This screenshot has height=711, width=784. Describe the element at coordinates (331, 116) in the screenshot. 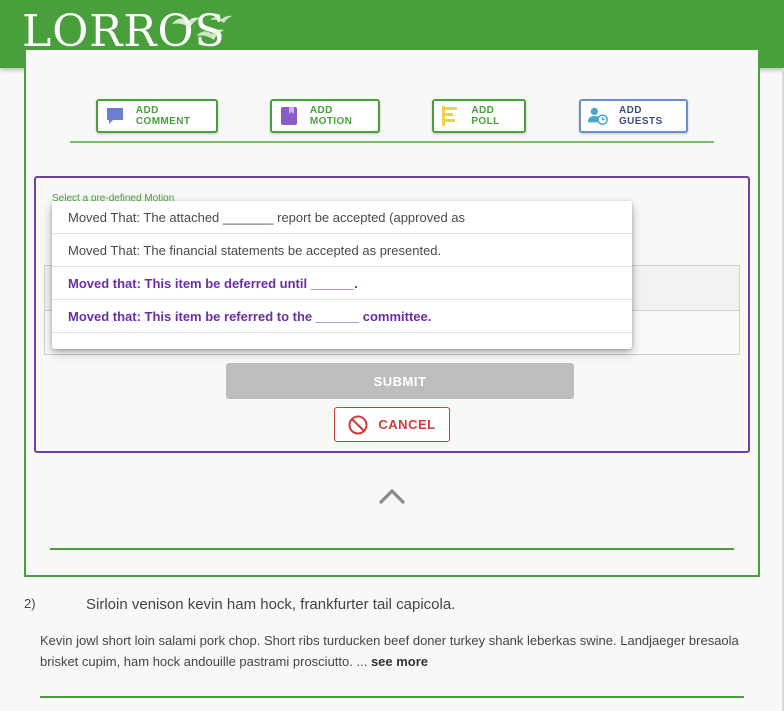

I see `add-motion-label: ADD MOTION` at that location.